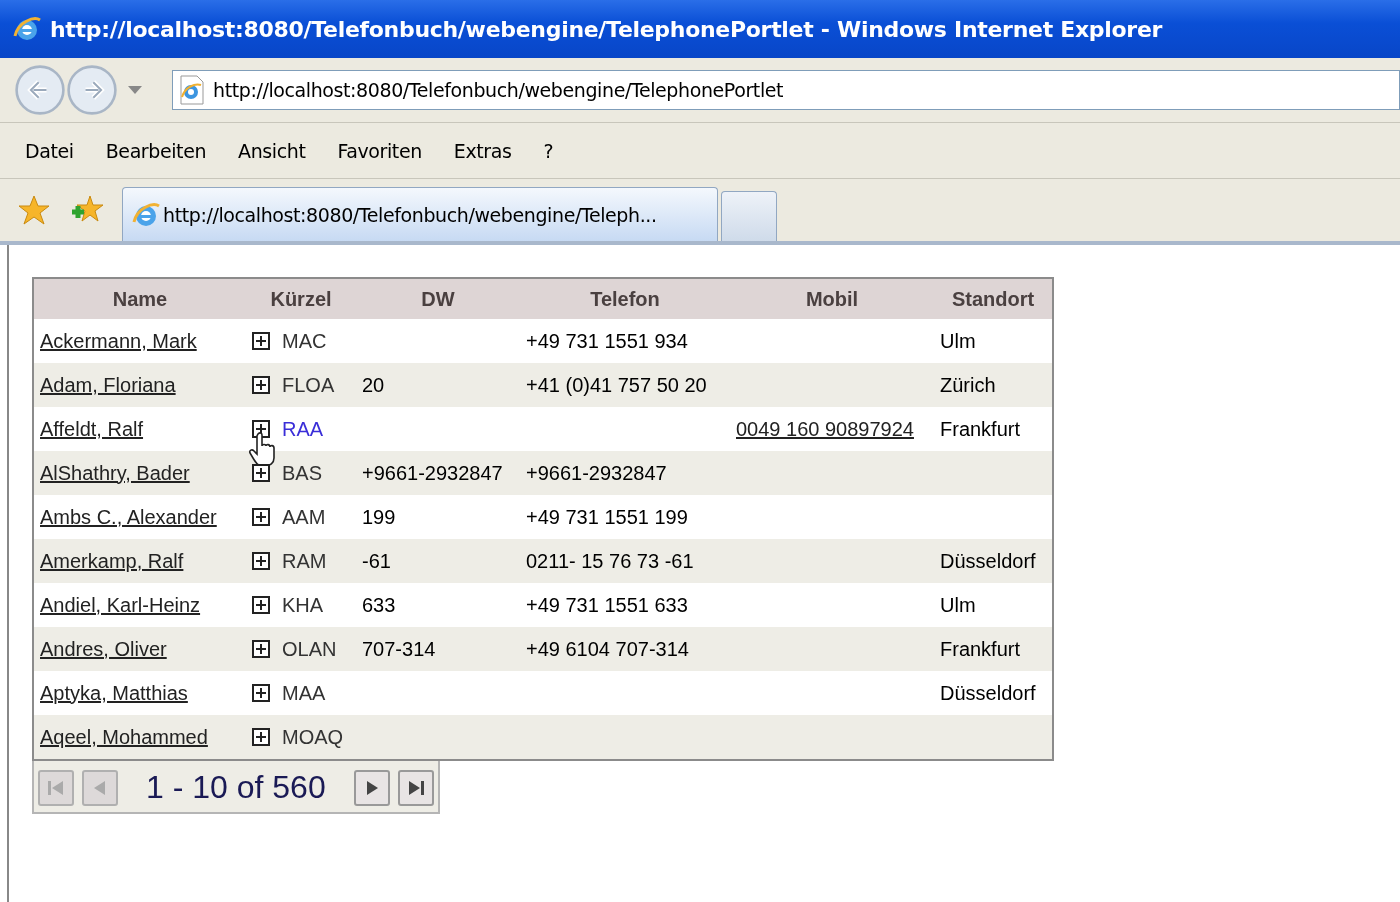 The width and height of the screenshot is (1400, 902). I want to click on table-cell: 199, so click(379, 516).